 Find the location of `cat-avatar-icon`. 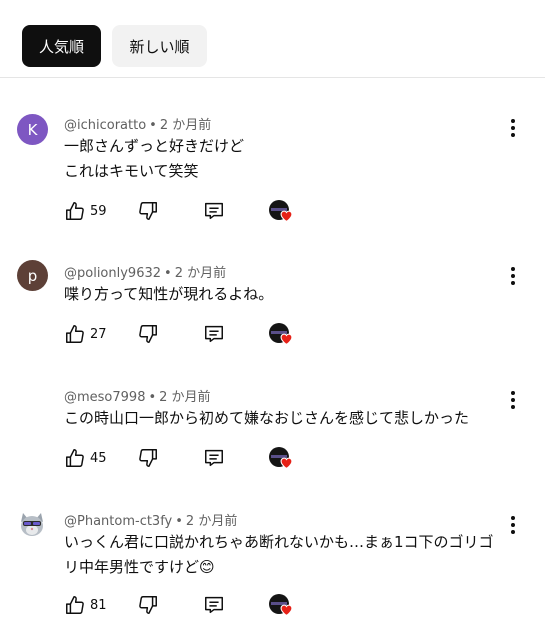

cat-avatar-icon is located at coordinates (32, 524).